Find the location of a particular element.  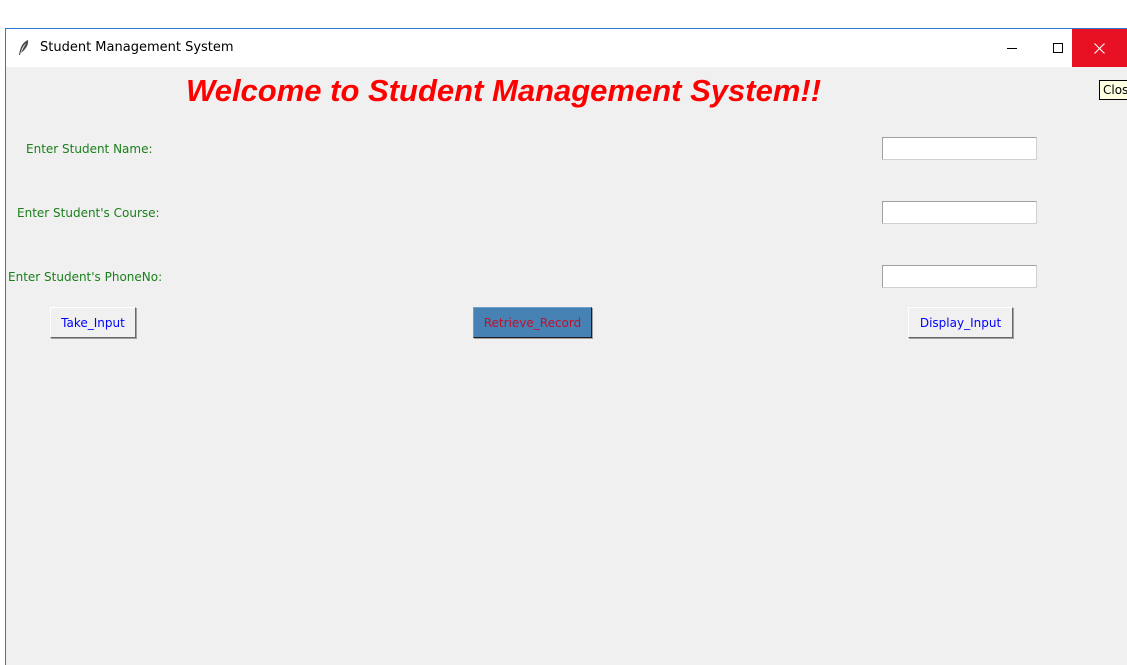

minimize-icon is located at coordinates (1012, 48).